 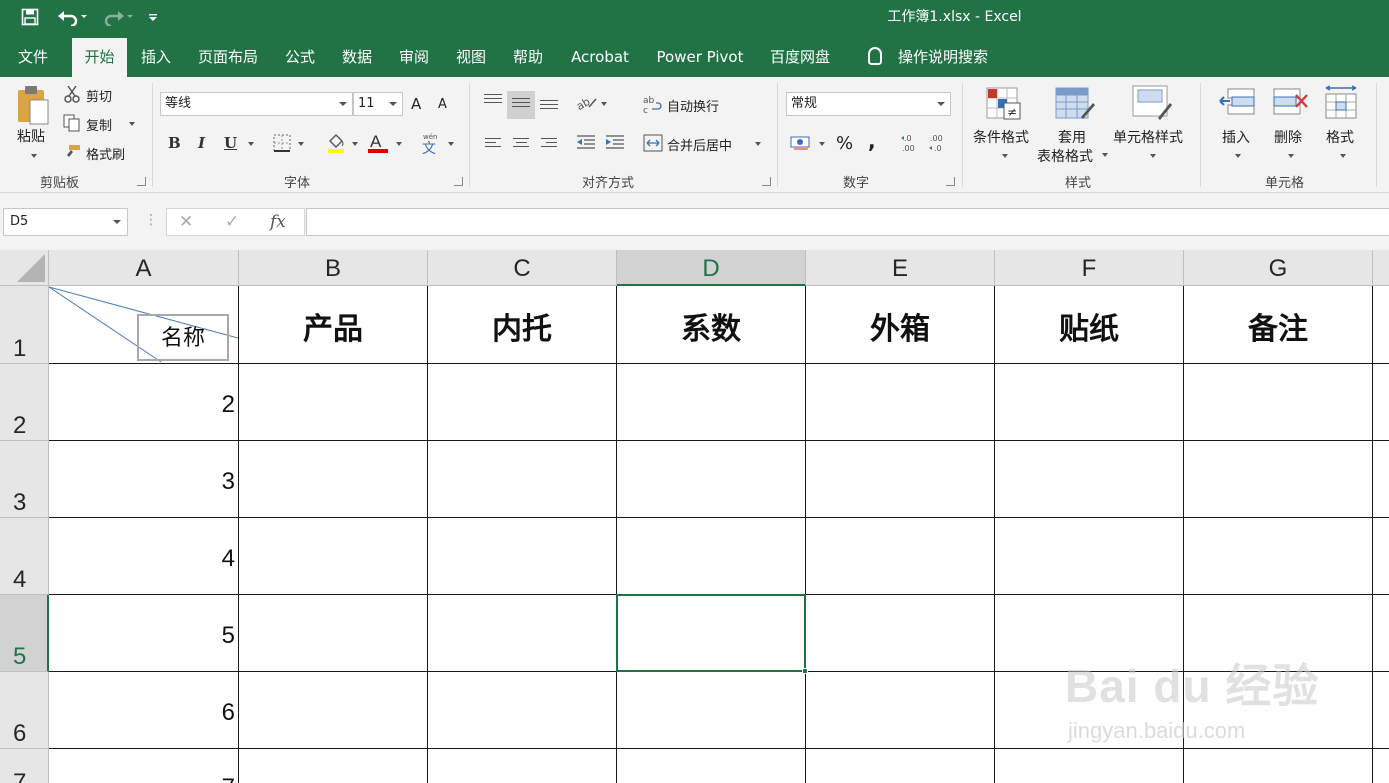 What do you see at coordinates (712, 634) in the screenshot?
I see `selected-cell-d5` at bounding box center [712, 634].